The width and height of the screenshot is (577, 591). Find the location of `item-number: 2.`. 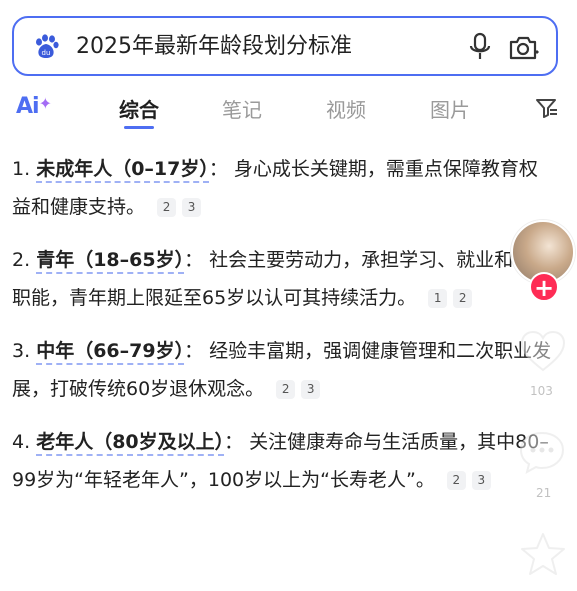

item-number: 2. is located at coordinates (21, 260).